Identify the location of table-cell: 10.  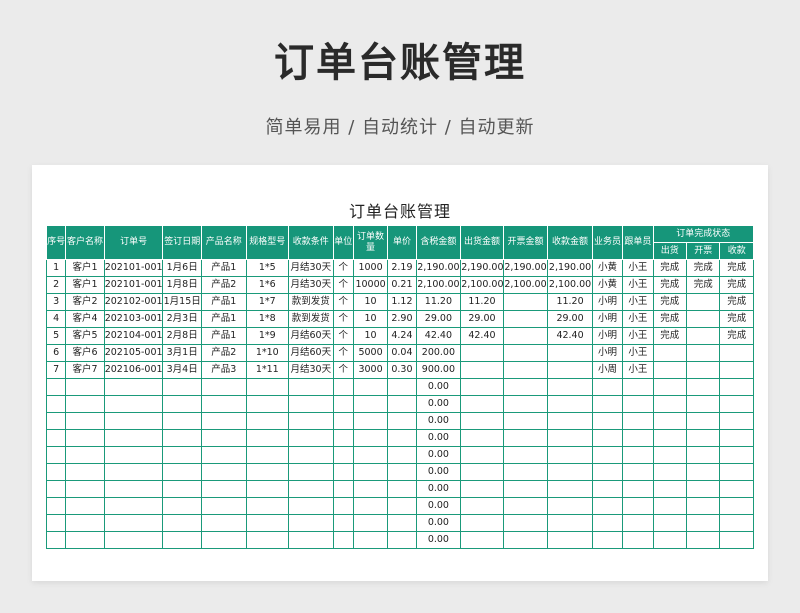
(370, 302).